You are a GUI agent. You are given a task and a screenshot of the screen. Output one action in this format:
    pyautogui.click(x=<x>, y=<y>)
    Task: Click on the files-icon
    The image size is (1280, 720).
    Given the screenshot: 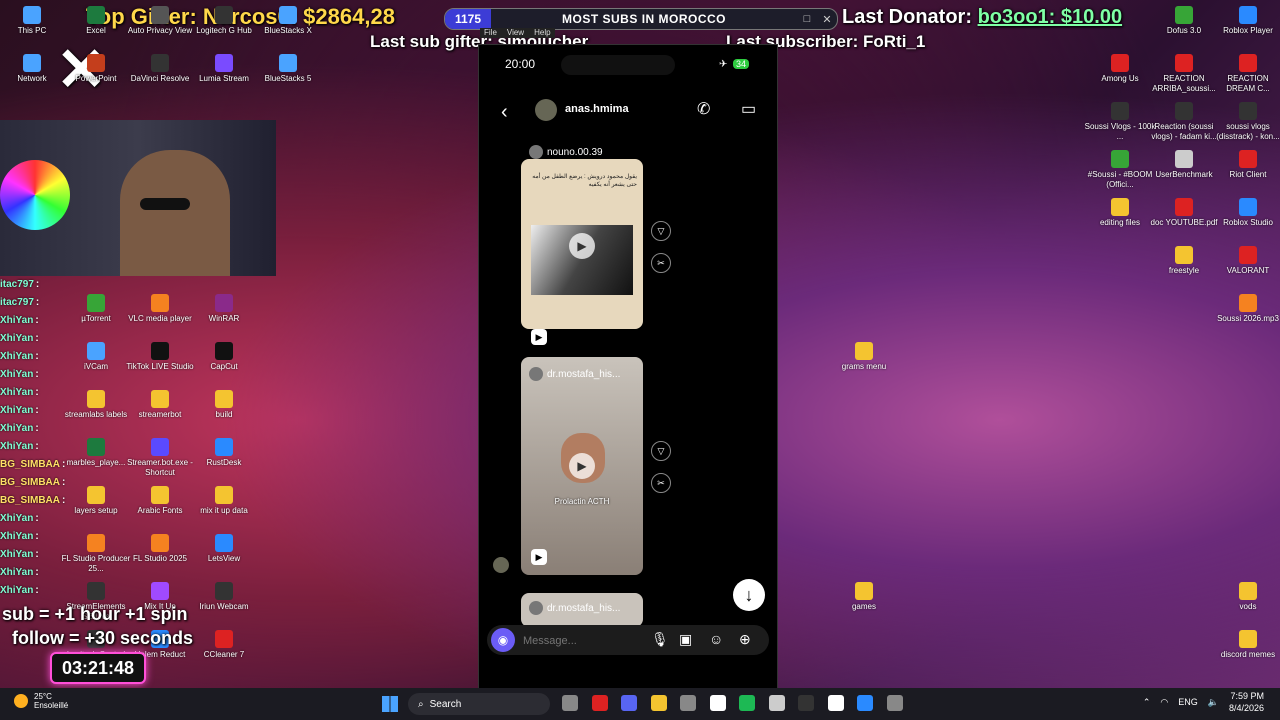 What is the action you would take?
    pyautogui.click(x=570, y=703)
    